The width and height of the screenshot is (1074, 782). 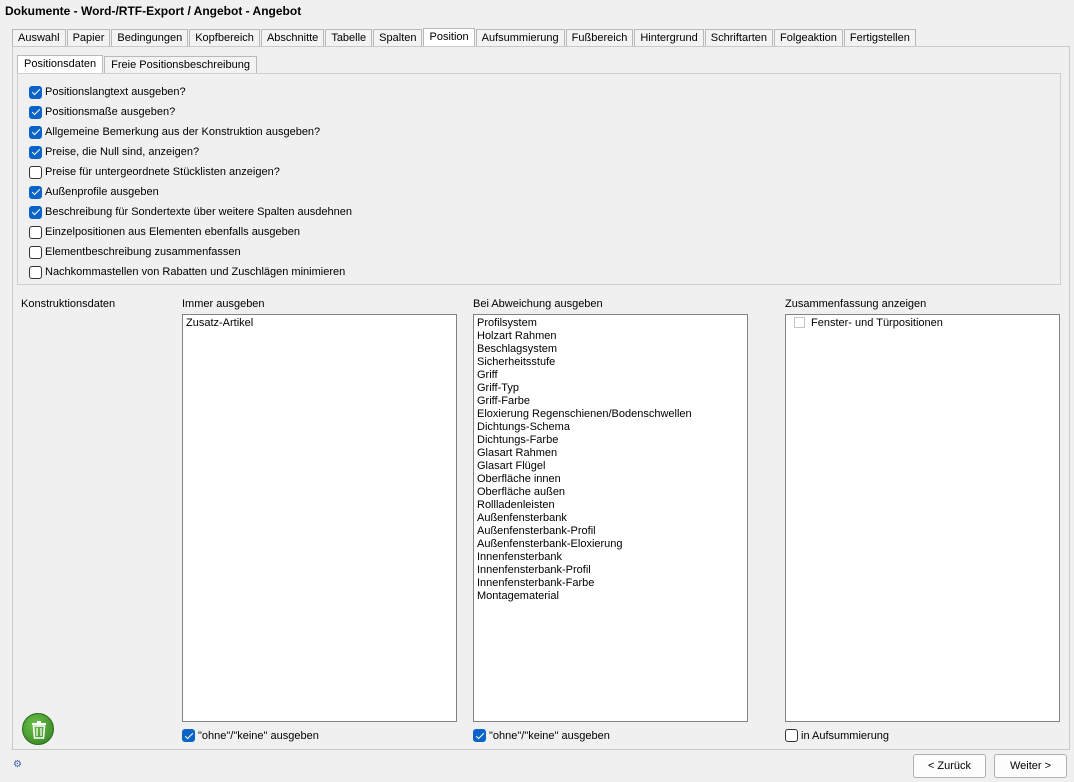 What do you see at coordinates (610, 401) in the screenshot?
I see `list-item: Griff-Farbe` at bounding box center [610, 401].